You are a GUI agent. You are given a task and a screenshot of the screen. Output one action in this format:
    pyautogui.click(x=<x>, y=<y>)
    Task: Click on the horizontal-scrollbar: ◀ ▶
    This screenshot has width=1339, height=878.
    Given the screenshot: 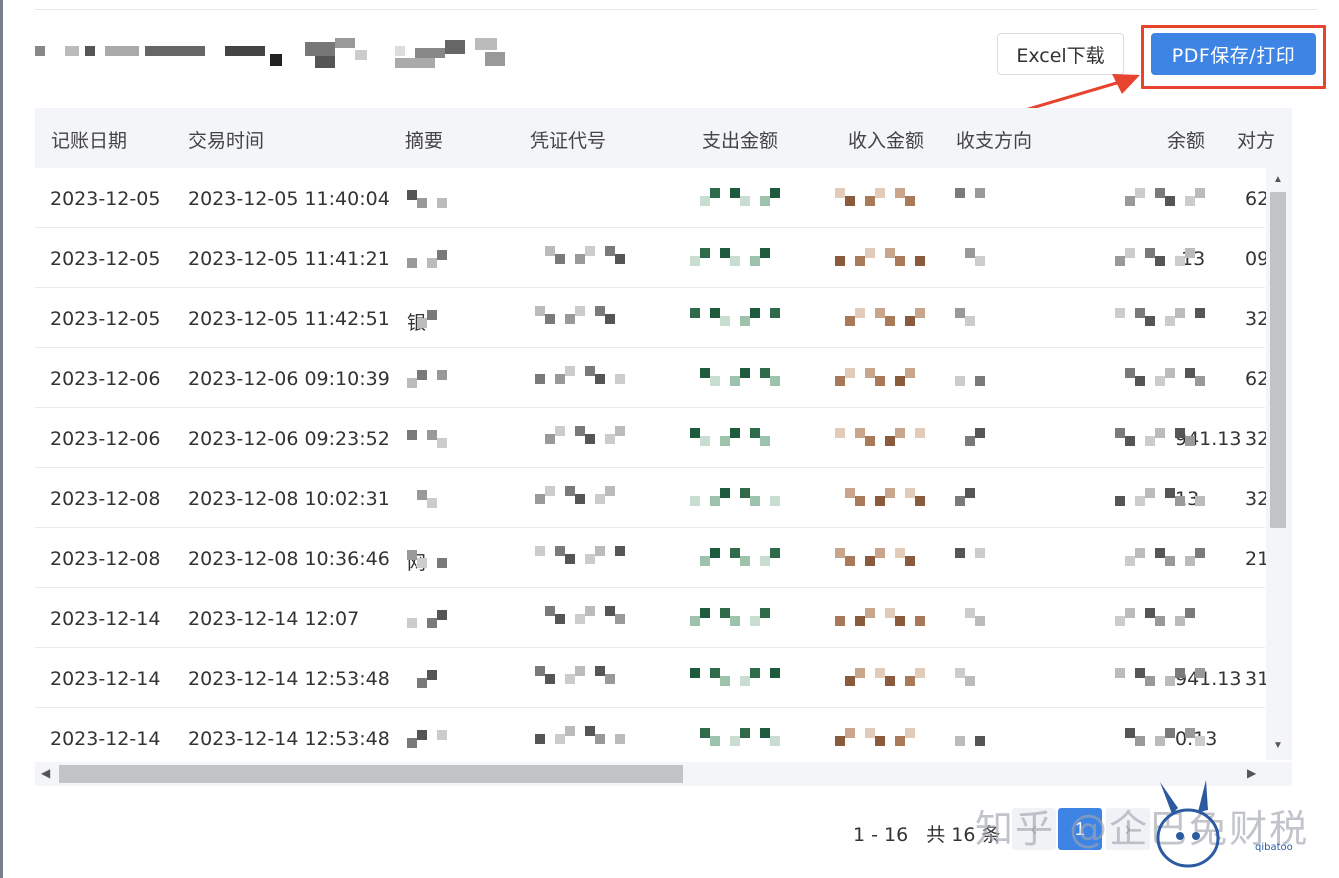 What is the action you would take?
    pyautogui.click(x=663, y=774)
    